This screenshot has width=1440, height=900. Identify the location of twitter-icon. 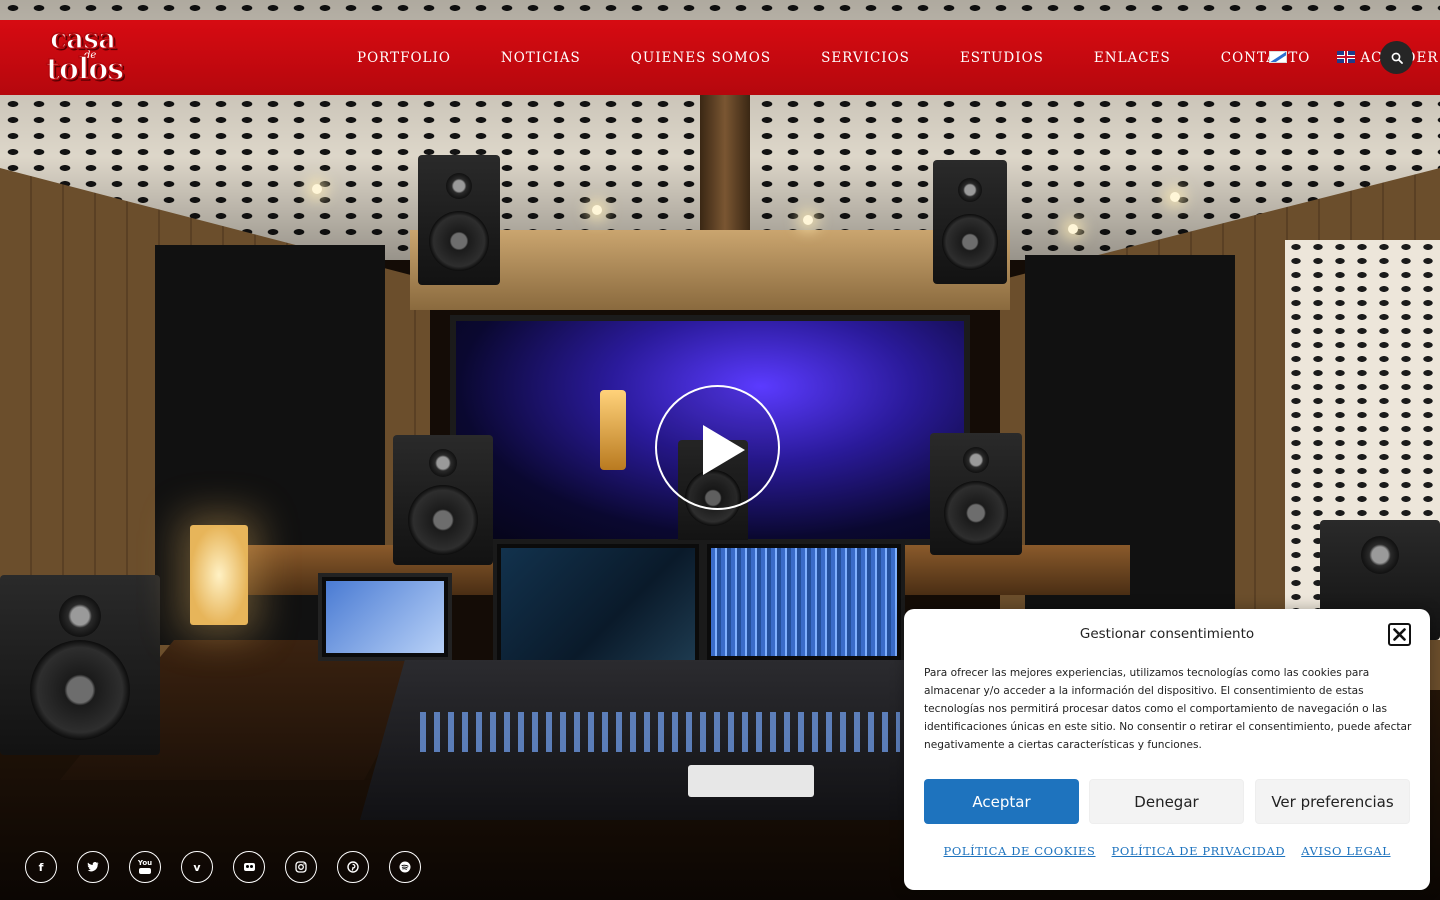
(93, 867).